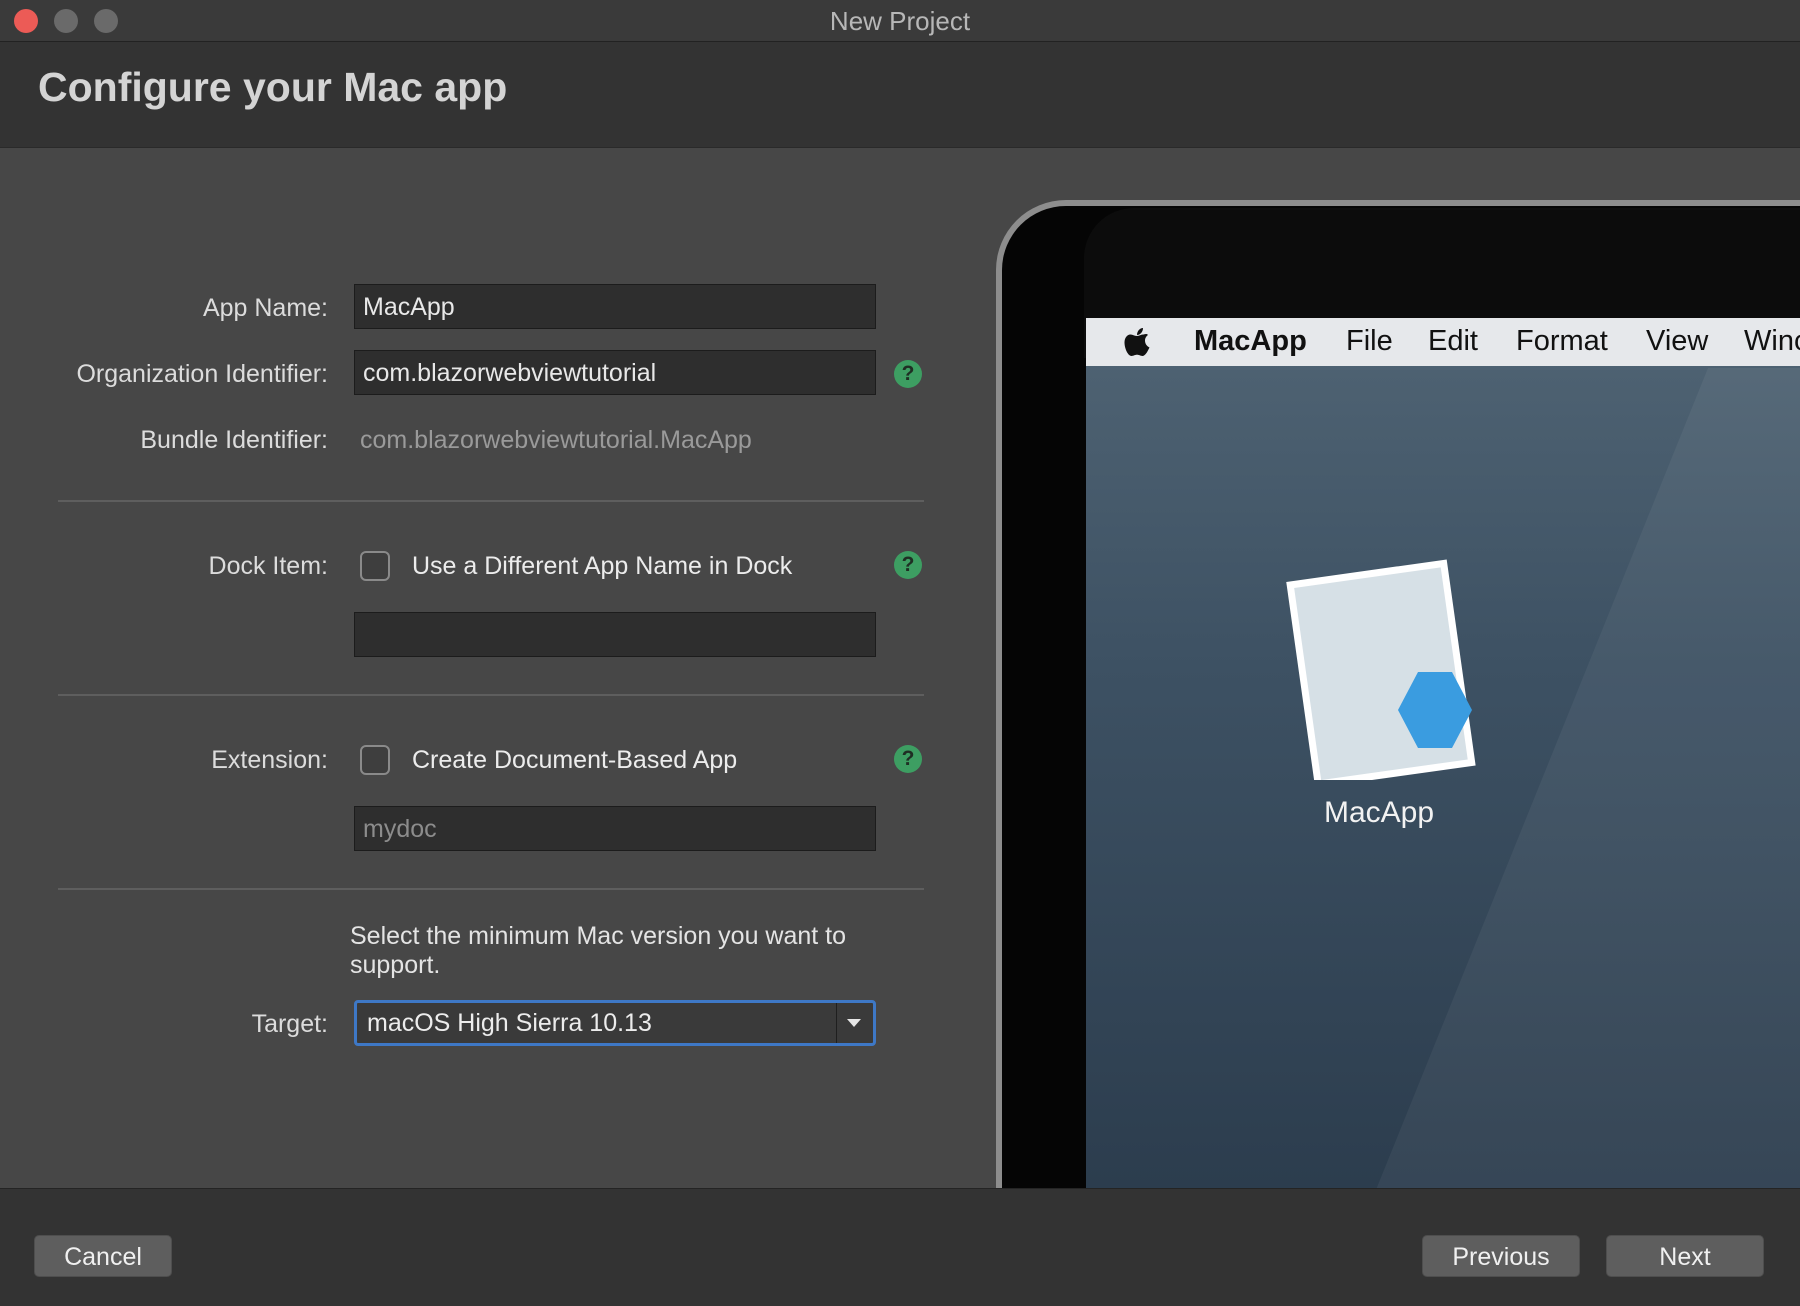 The height and width of the screenshot is (1306, 1800). What do you see at coordinates (103, 1256) in the screenshot?
I see `cancel-button: Cancel` at bounding box center [103, 1256].